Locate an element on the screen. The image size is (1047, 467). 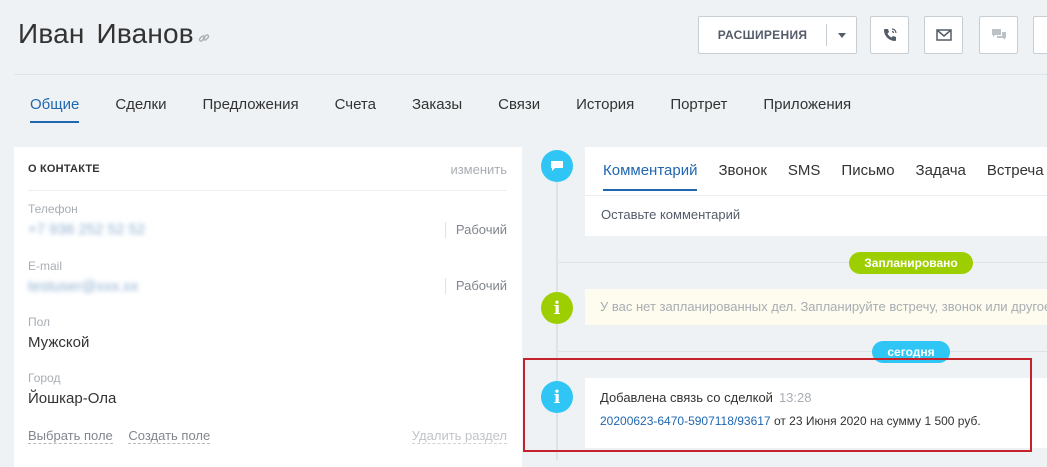
card-header: О КОНТАКТЕ изменить is located at coordinates (267, 176).